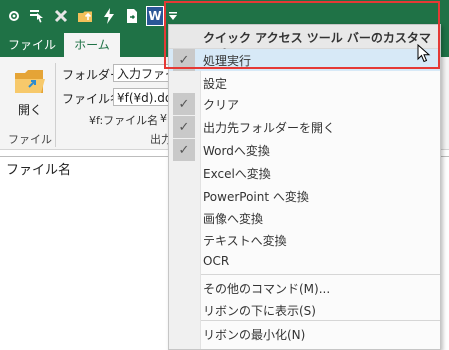 This screenshot has height=350, width=449. I want to click on mouse-cursor-icon, so click(424, 53).